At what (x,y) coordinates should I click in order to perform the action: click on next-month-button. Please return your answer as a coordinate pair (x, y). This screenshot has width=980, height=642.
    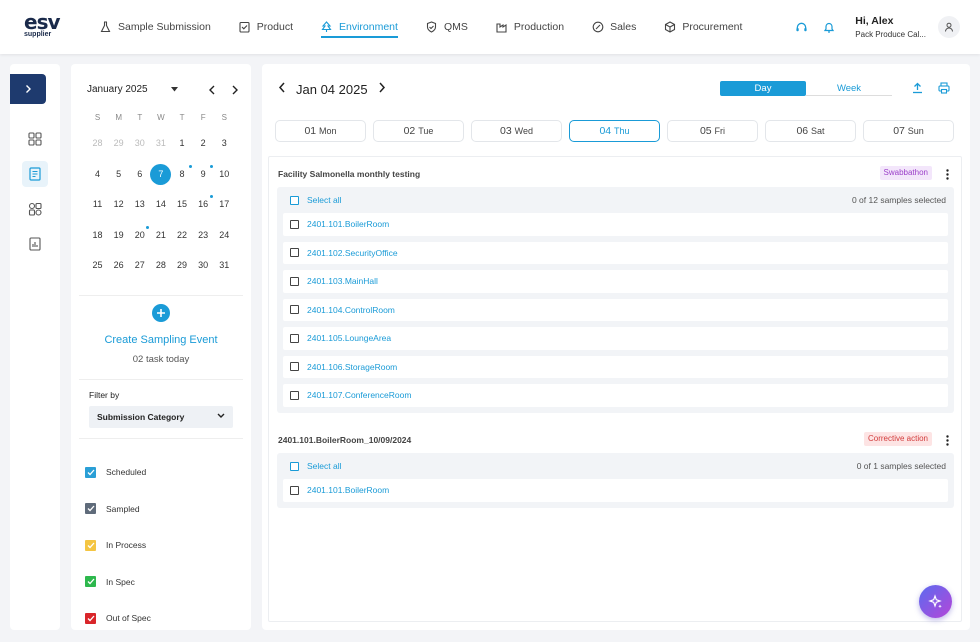
    Looking at the image, I should click on (235, 90).